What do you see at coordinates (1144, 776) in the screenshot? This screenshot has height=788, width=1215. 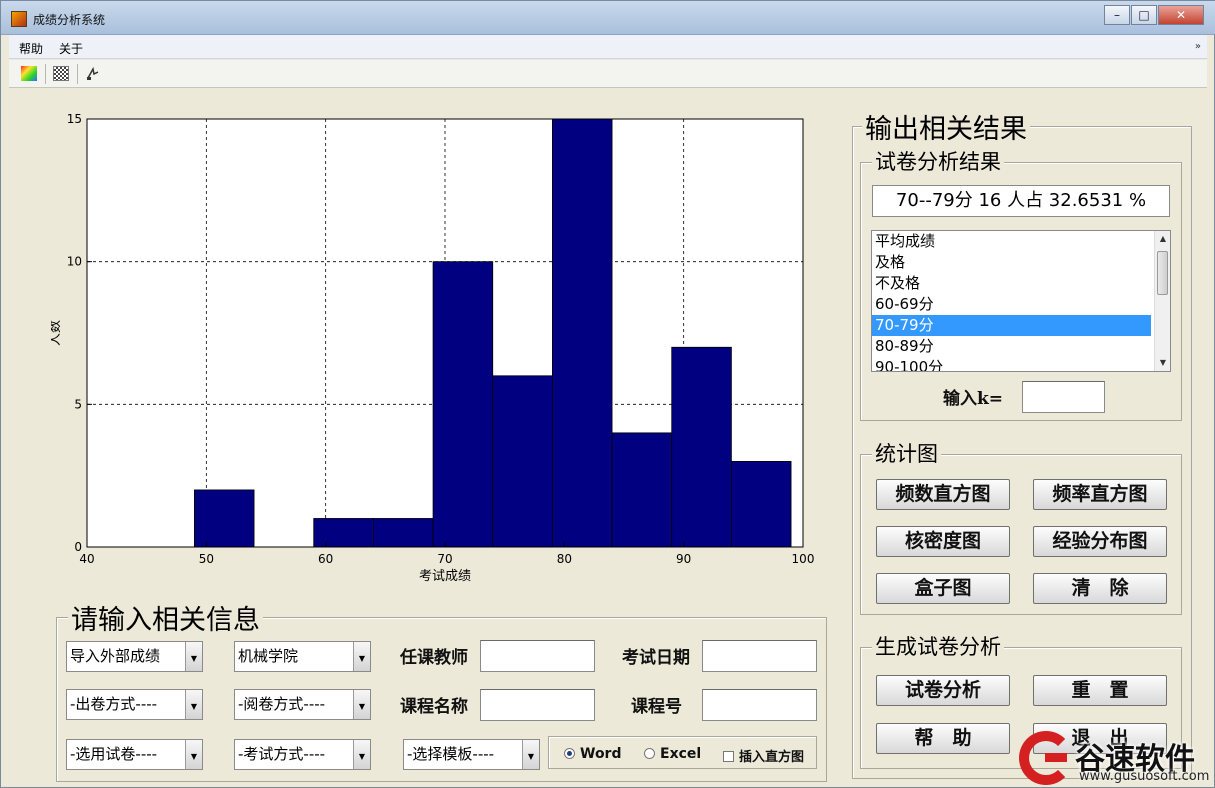 I see `watermark-url: www.gusuosoft.com` at bounding box center [1144, 776].